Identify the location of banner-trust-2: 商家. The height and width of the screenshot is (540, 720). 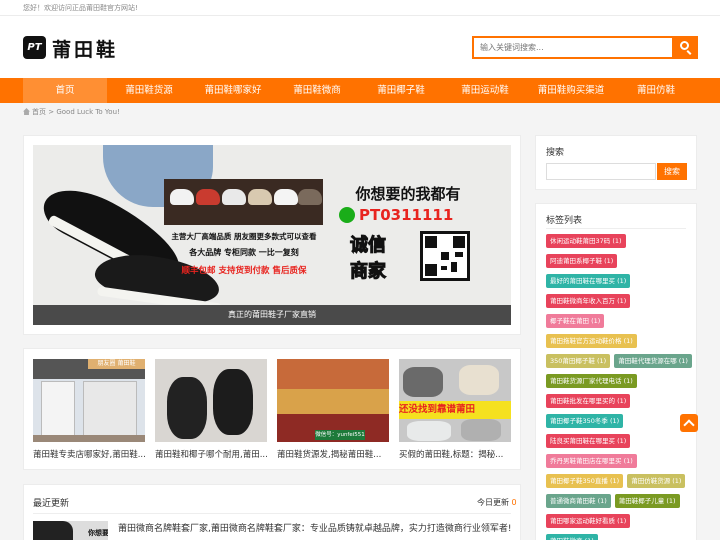
(368, 272).